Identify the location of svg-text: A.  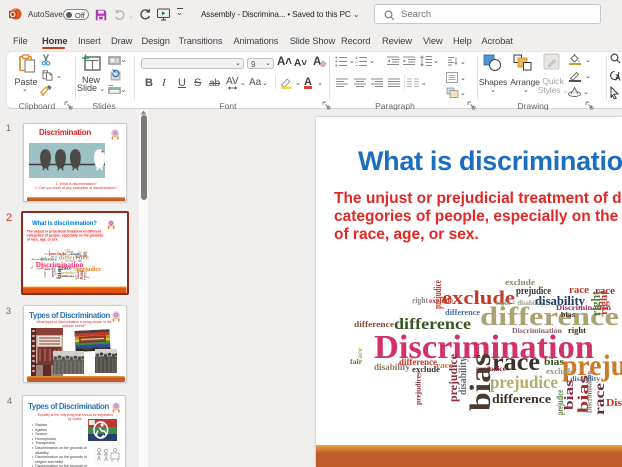
(618, 78).